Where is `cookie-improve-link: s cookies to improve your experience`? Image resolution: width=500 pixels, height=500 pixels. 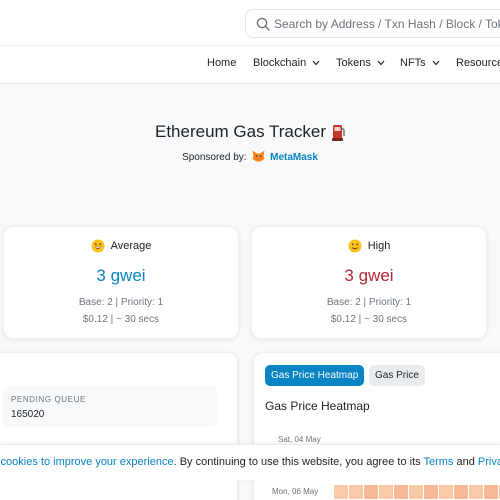
cookie-improve-link: s cookies to improve your experience is located at coordinates (87, 462).